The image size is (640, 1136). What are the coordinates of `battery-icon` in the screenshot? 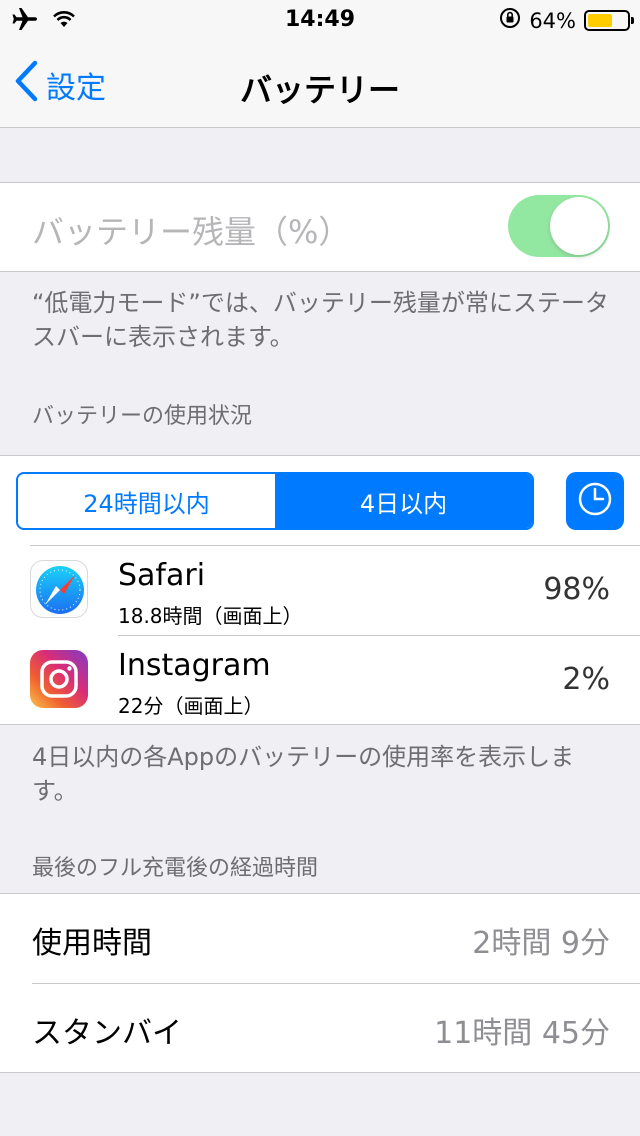 It's located at (609, 20).